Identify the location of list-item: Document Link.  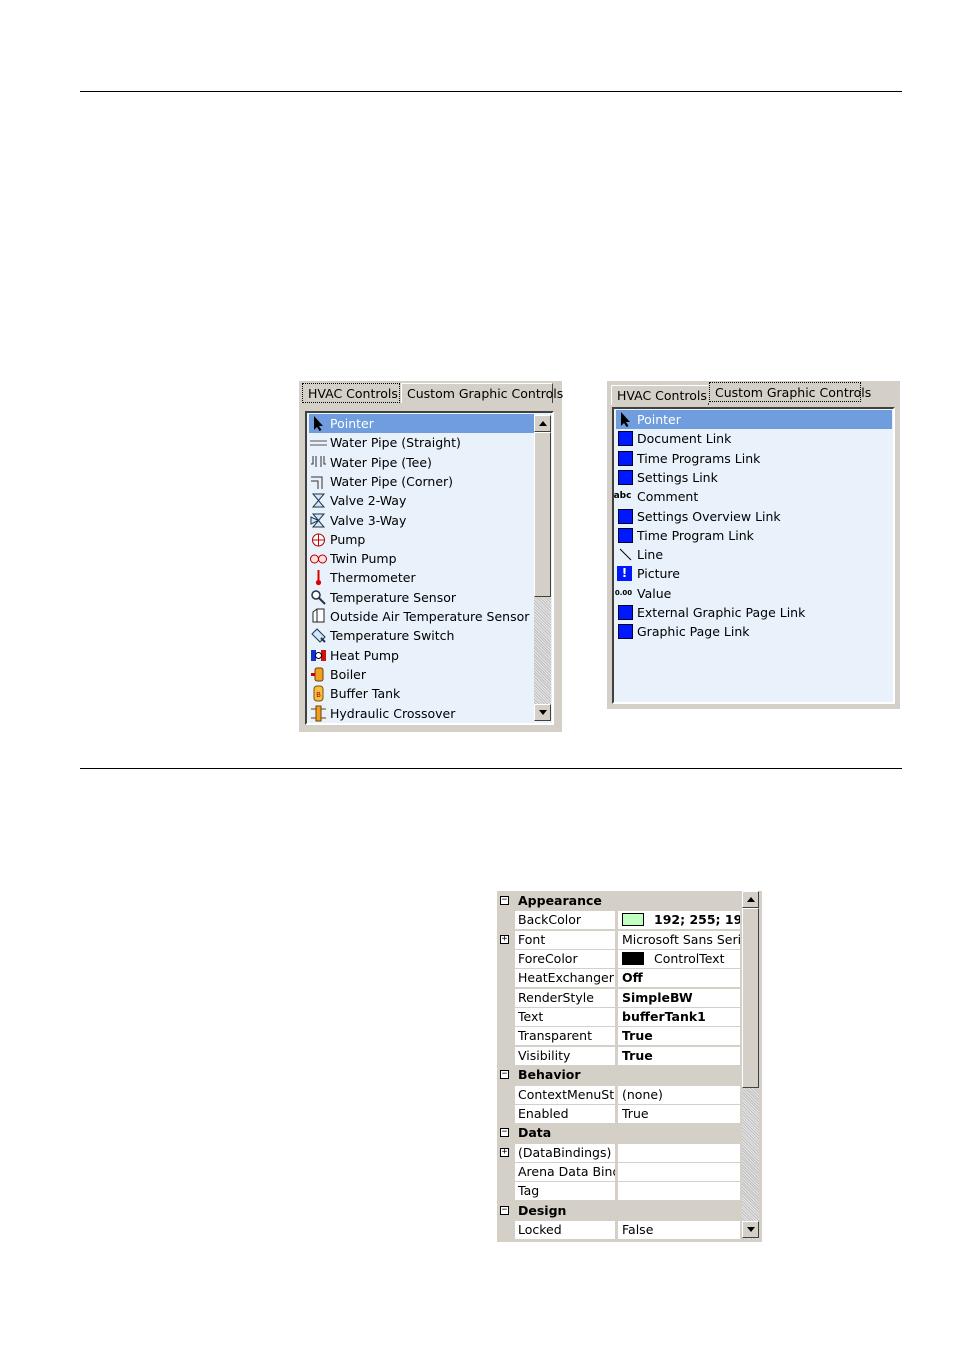
(754, 438).